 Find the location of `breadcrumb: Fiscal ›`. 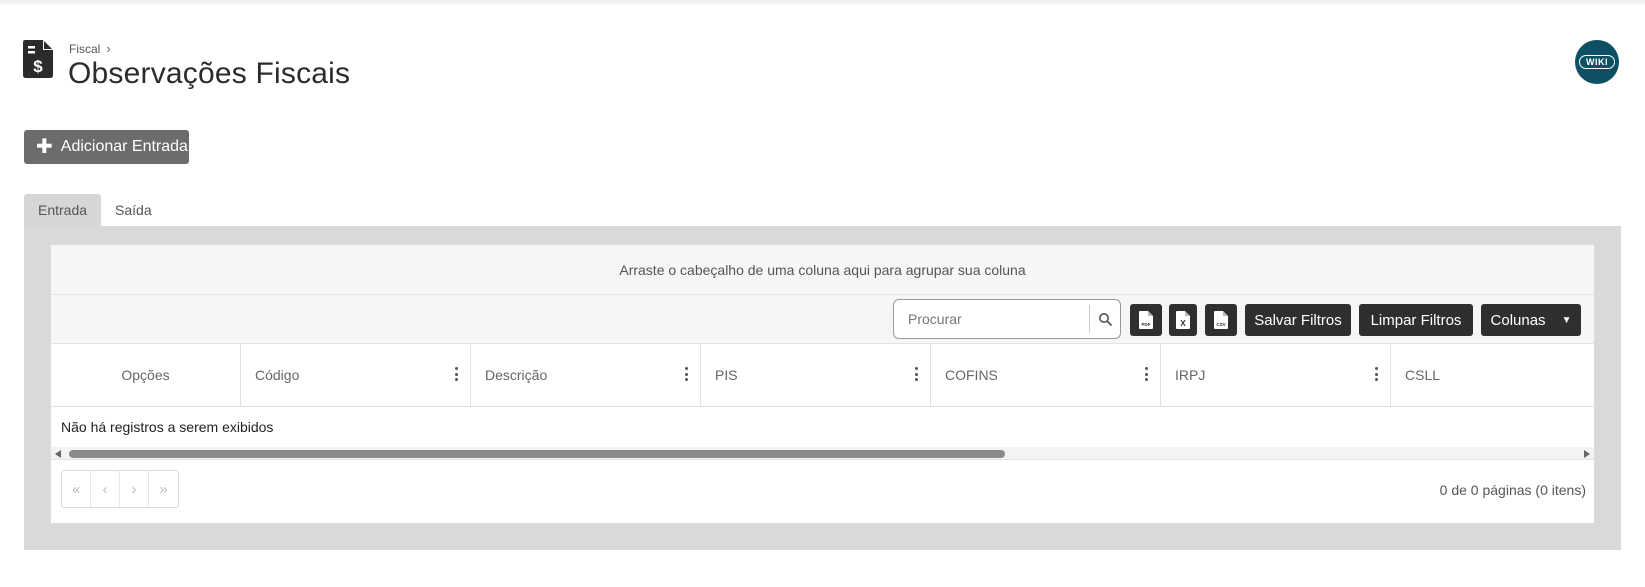

breadcrumb: Fiscal › is located at coordinates (90, 48).